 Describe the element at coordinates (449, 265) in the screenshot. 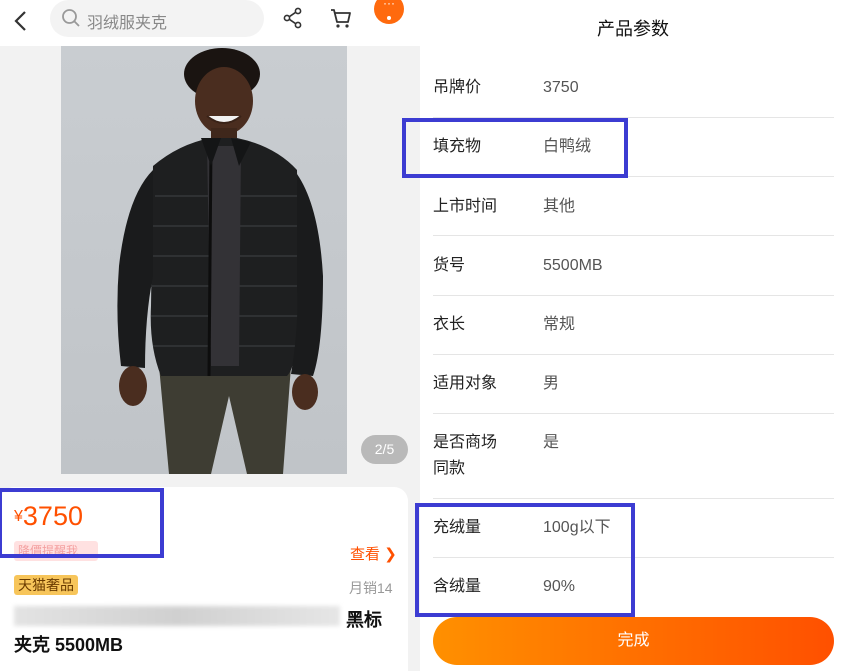

I see `spec-key: 货号` at that location.